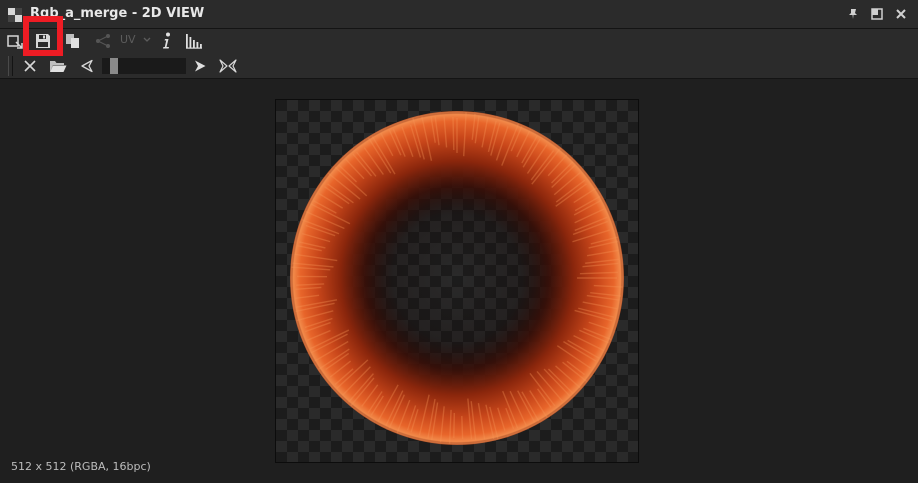  I want to click on float-window-icon, so click(877, 14).